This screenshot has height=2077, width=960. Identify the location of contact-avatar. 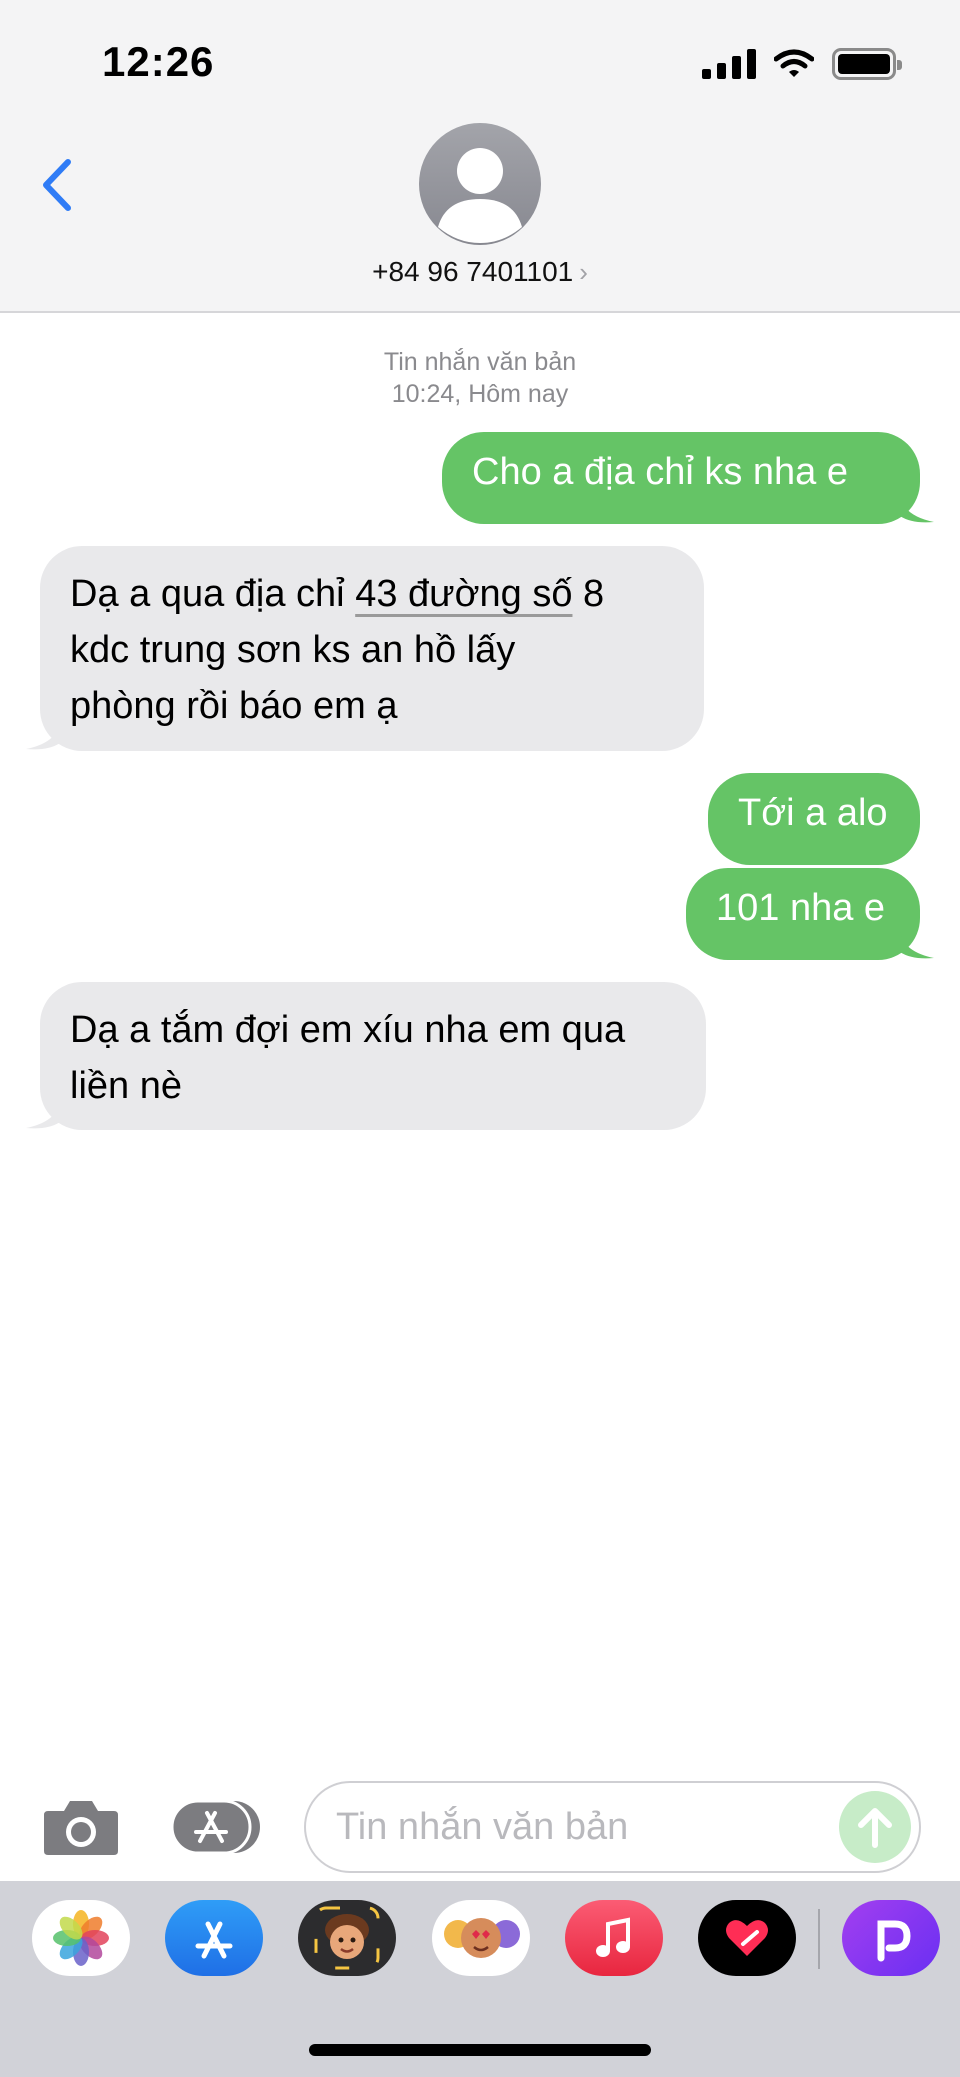
(480, 184).